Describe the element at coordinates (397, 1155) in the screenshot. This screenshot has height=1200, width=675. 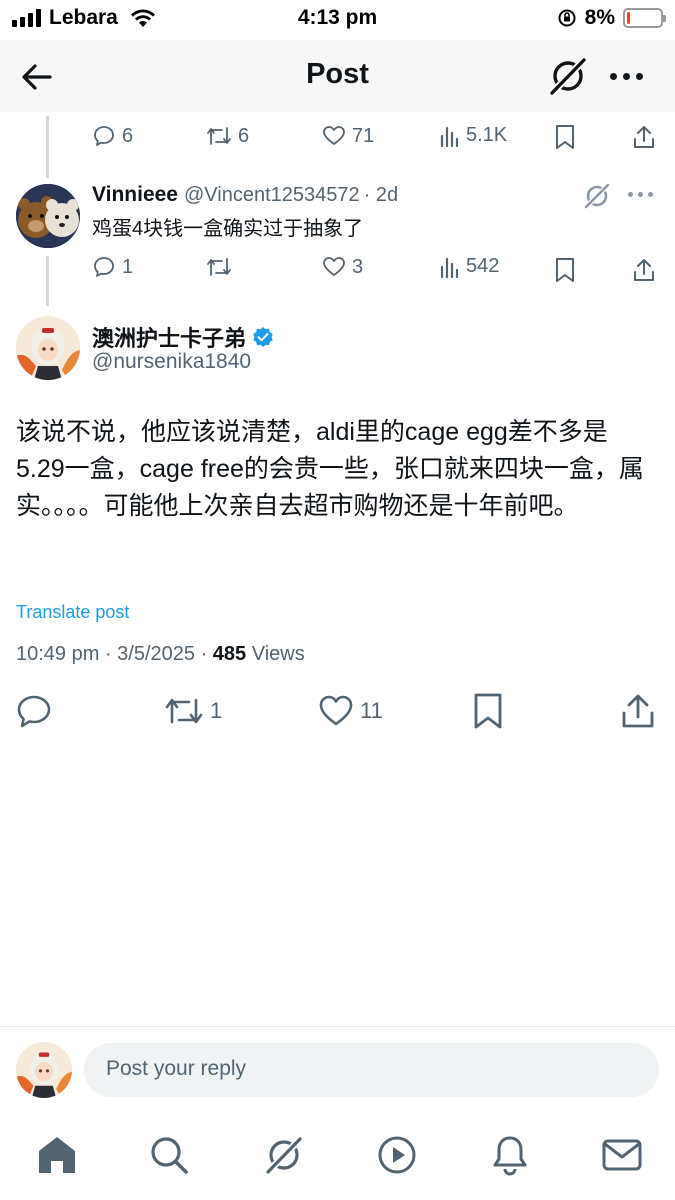
I see `video-play-icon` at that location.